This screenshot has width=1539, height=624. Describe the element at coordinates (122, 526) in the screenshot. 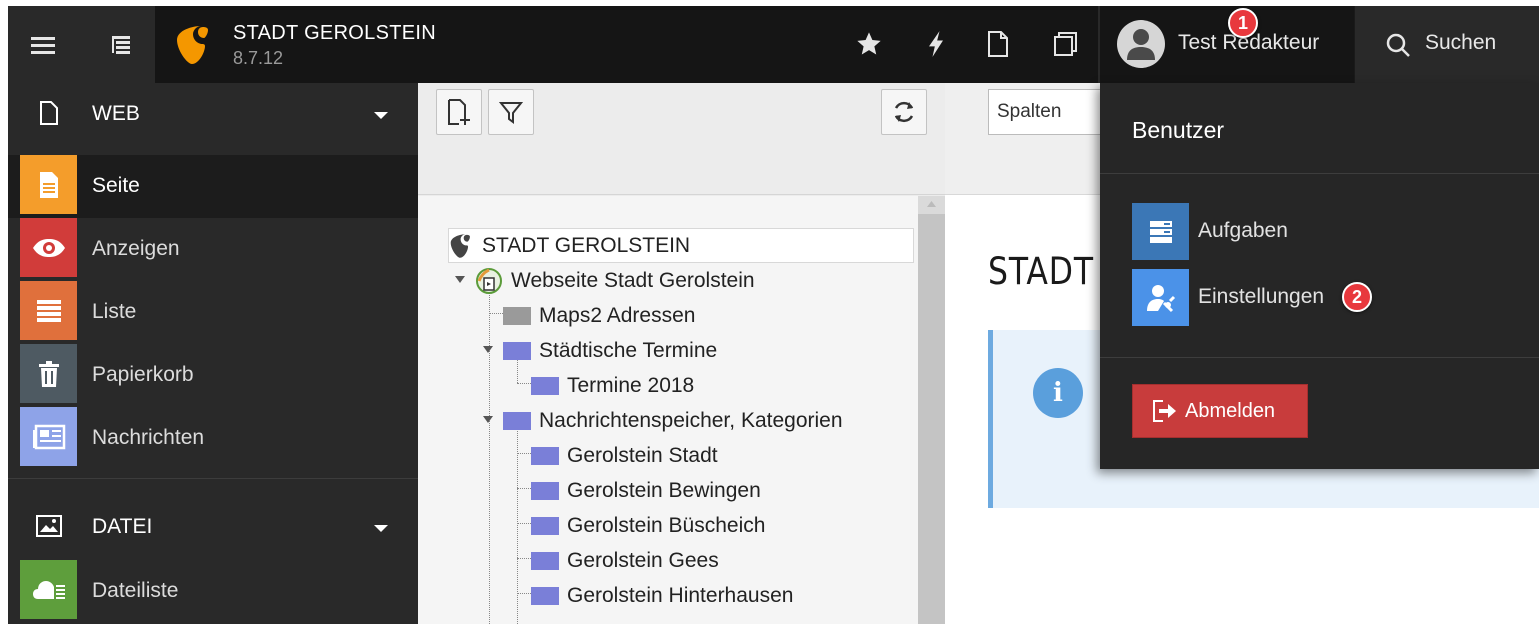

I see `group-label: DATEI` at that location.